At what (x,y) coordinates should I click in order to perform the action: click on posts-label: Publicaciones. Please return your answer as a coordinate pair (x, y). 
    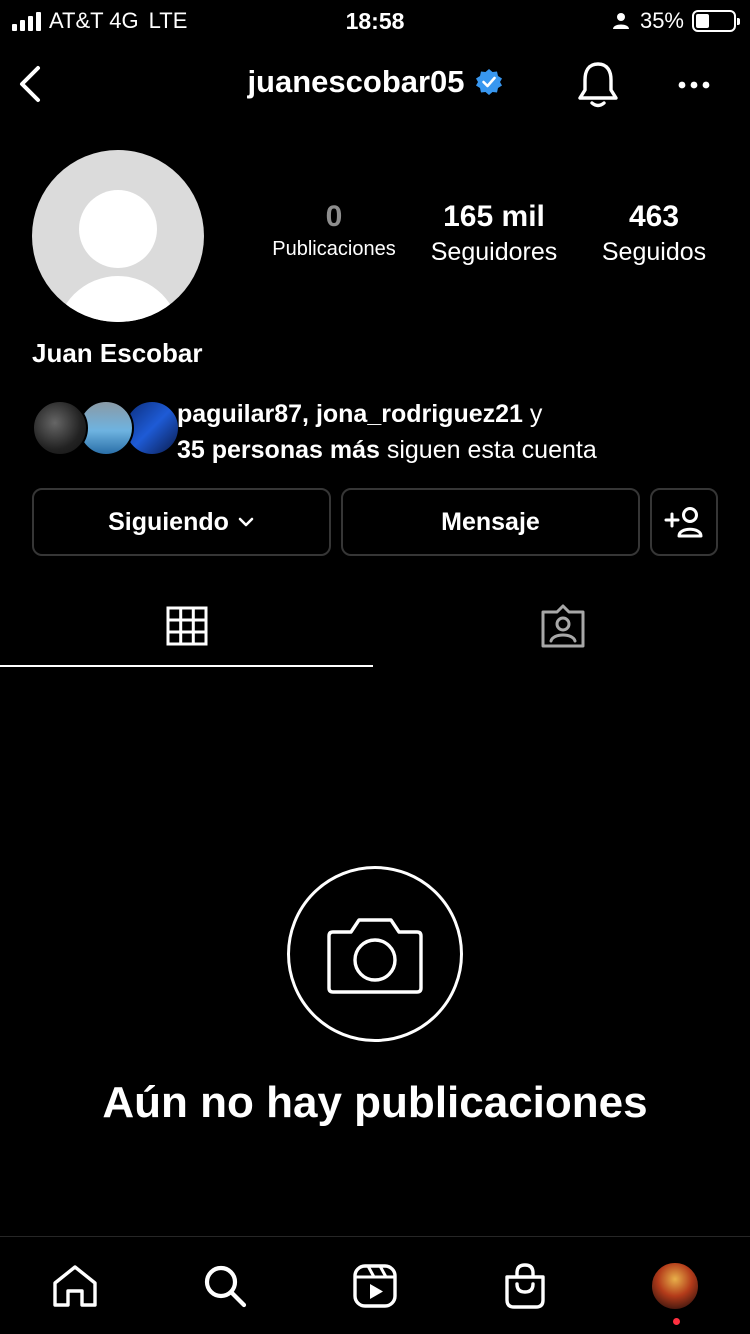
    Looking at the image, I should click on (334, 249).